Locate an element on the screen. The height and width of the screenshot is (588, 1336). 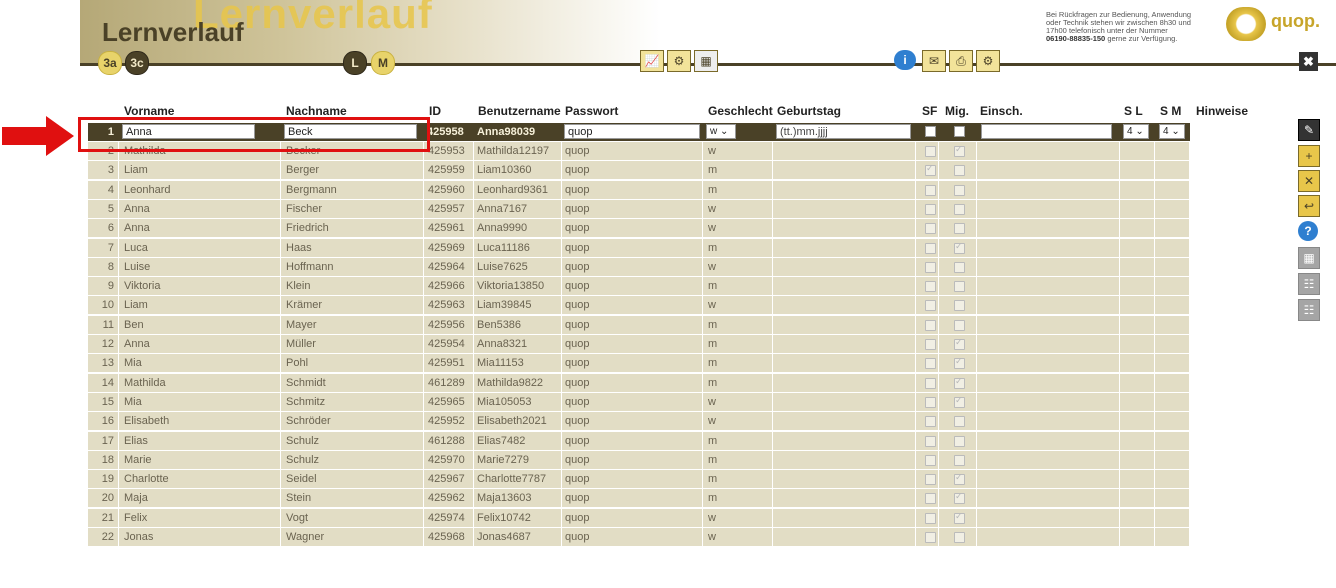
table-row: 21 Felix Vogt 425974 Felix10742 quop w is located at coordinates (639, 517).